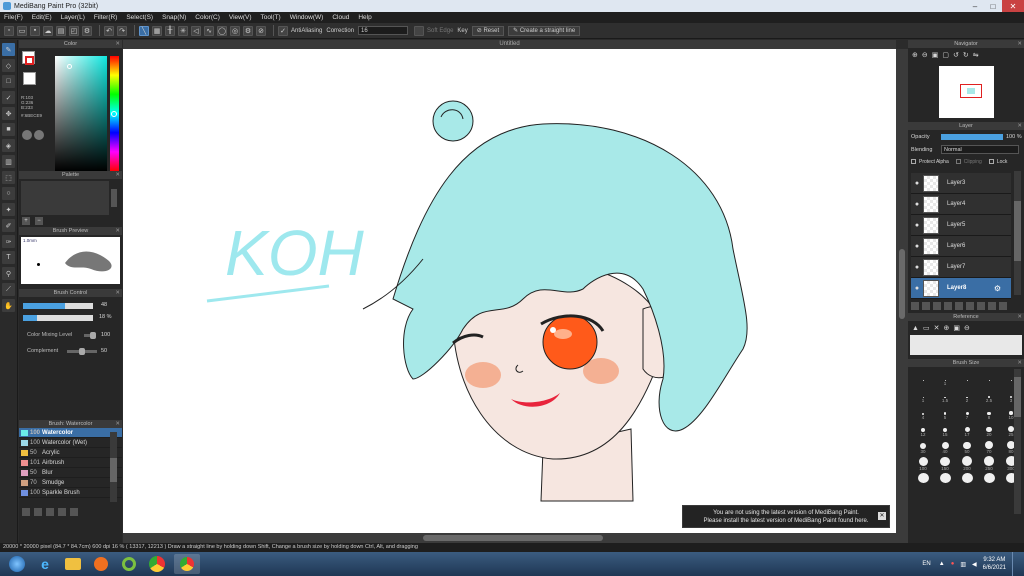 The width and height of the screenshot is (1024, 576). Describe the element at coordinates (946, 328) in the screenshot. I see `reference-zoom-in-icon: ⊕` at that location.